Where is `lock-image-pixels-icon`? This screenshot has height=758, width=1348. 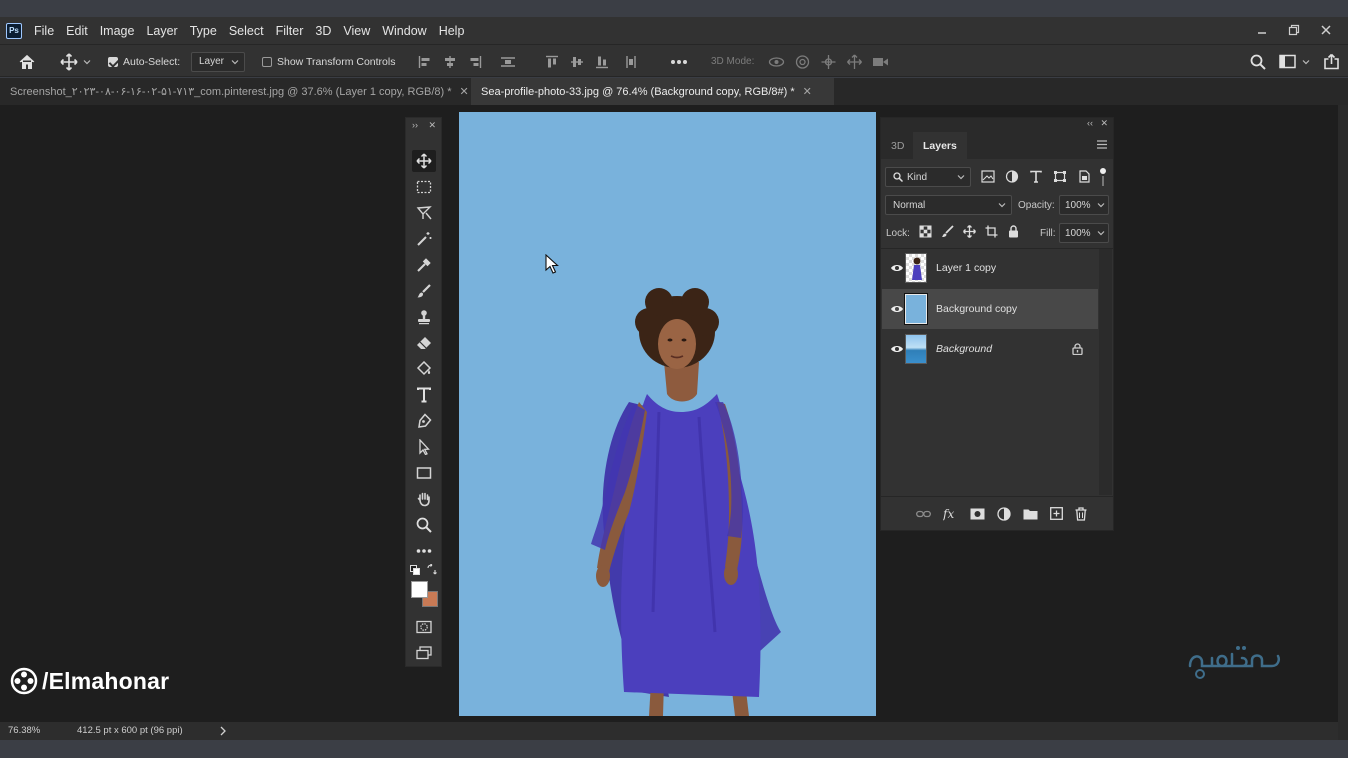 lock-image-pixels-icon is located at coordinates (947, 231).